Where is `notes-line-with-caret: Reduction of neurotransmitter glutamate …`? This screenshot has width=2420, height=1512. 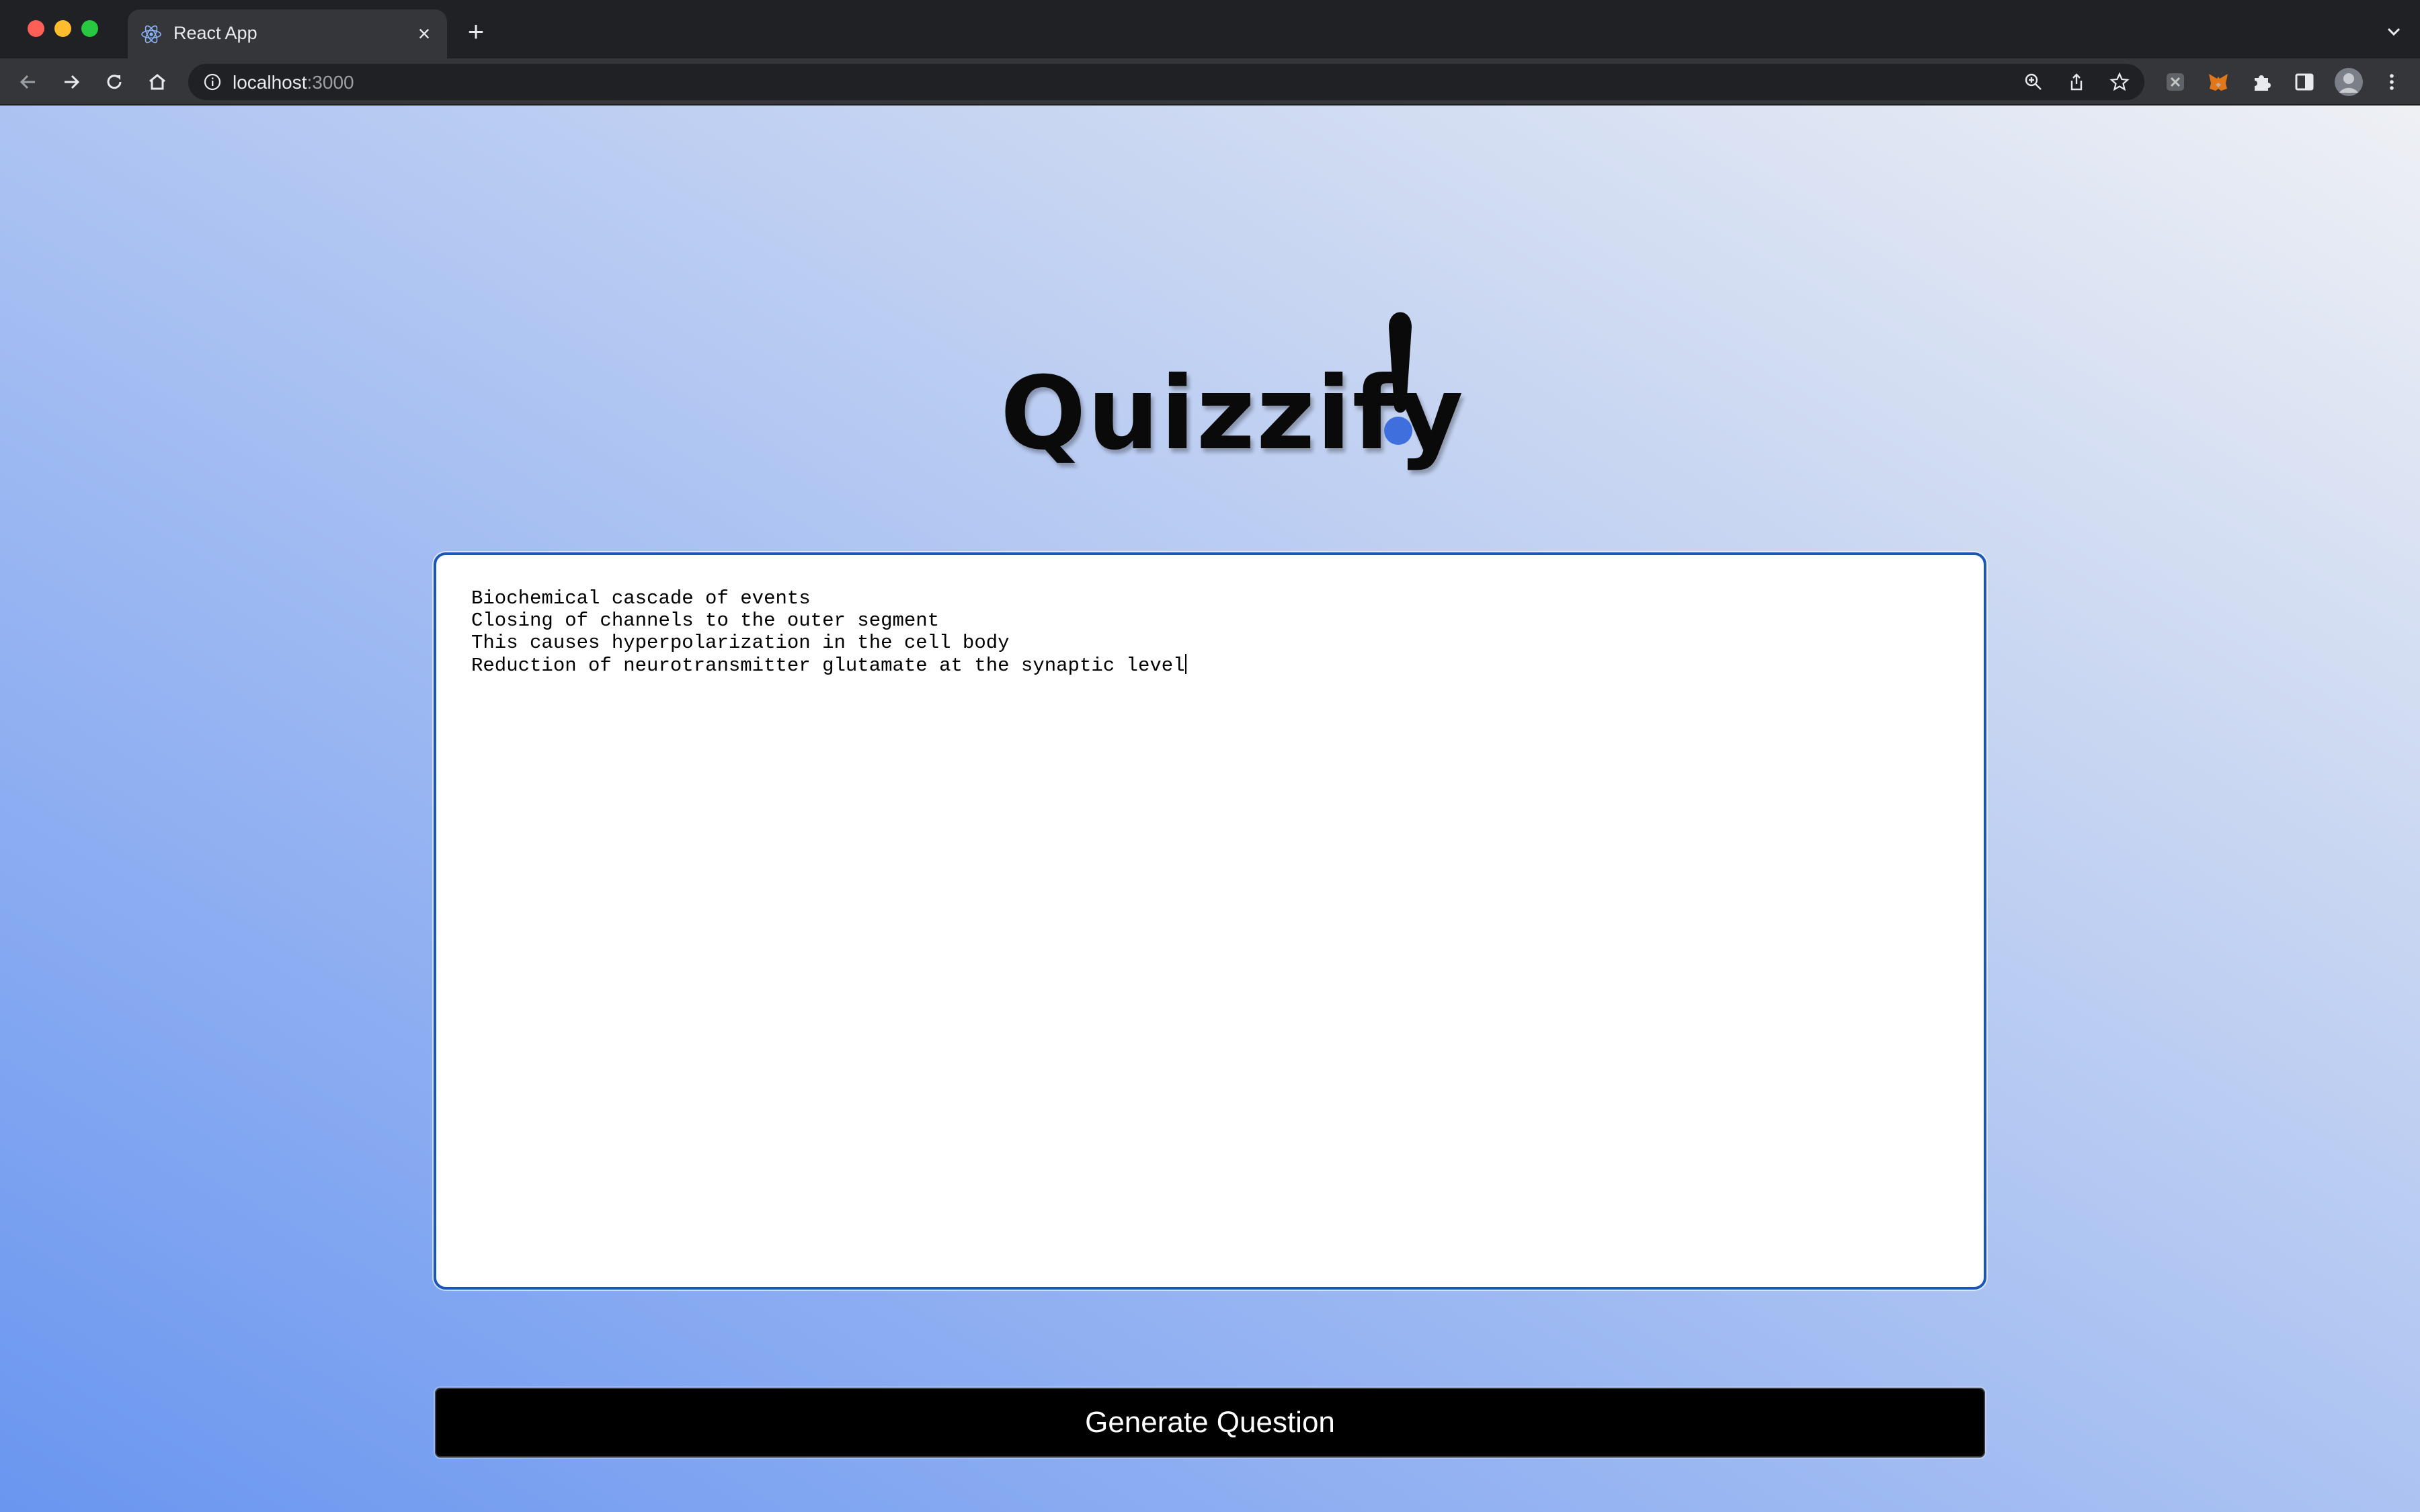
notes-line-with-caret: Reduction of neurotransmitter glutamate … is located at coordinates (1210, 665).